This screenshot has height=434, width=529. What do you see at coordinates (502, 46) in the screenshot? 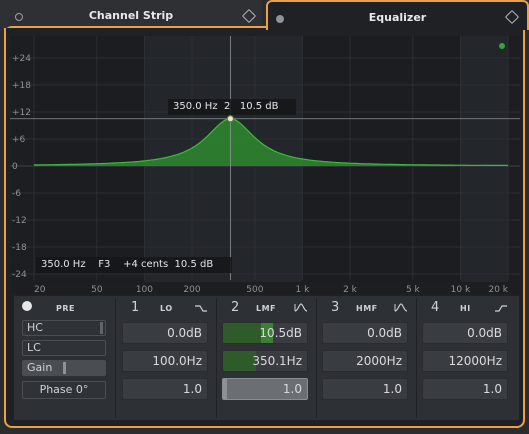
I see `status-led` at bounding box center [502, 46].